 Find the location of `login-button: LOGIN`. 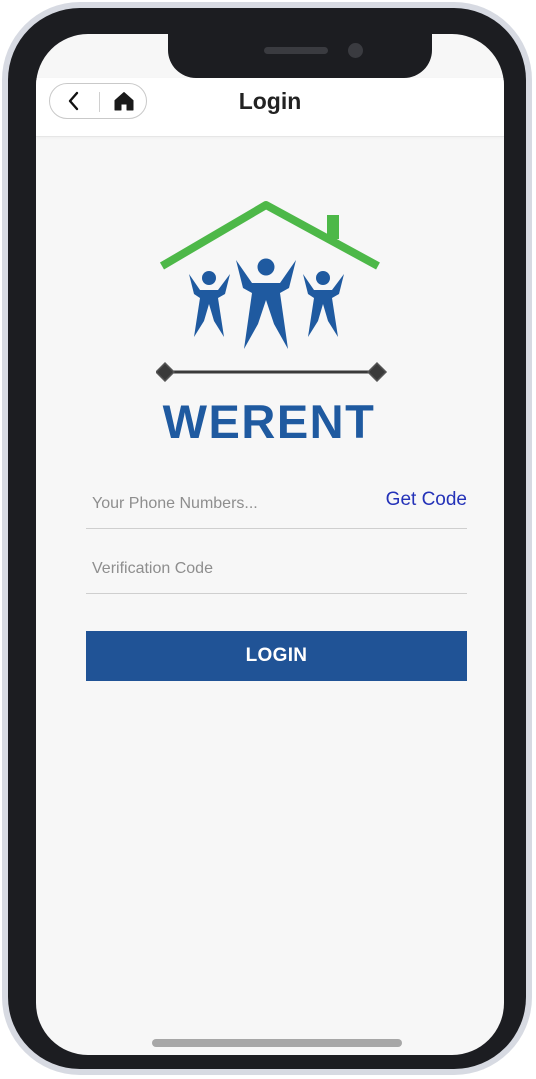

login-button: LOGIN is located at coordinates (276, 656).